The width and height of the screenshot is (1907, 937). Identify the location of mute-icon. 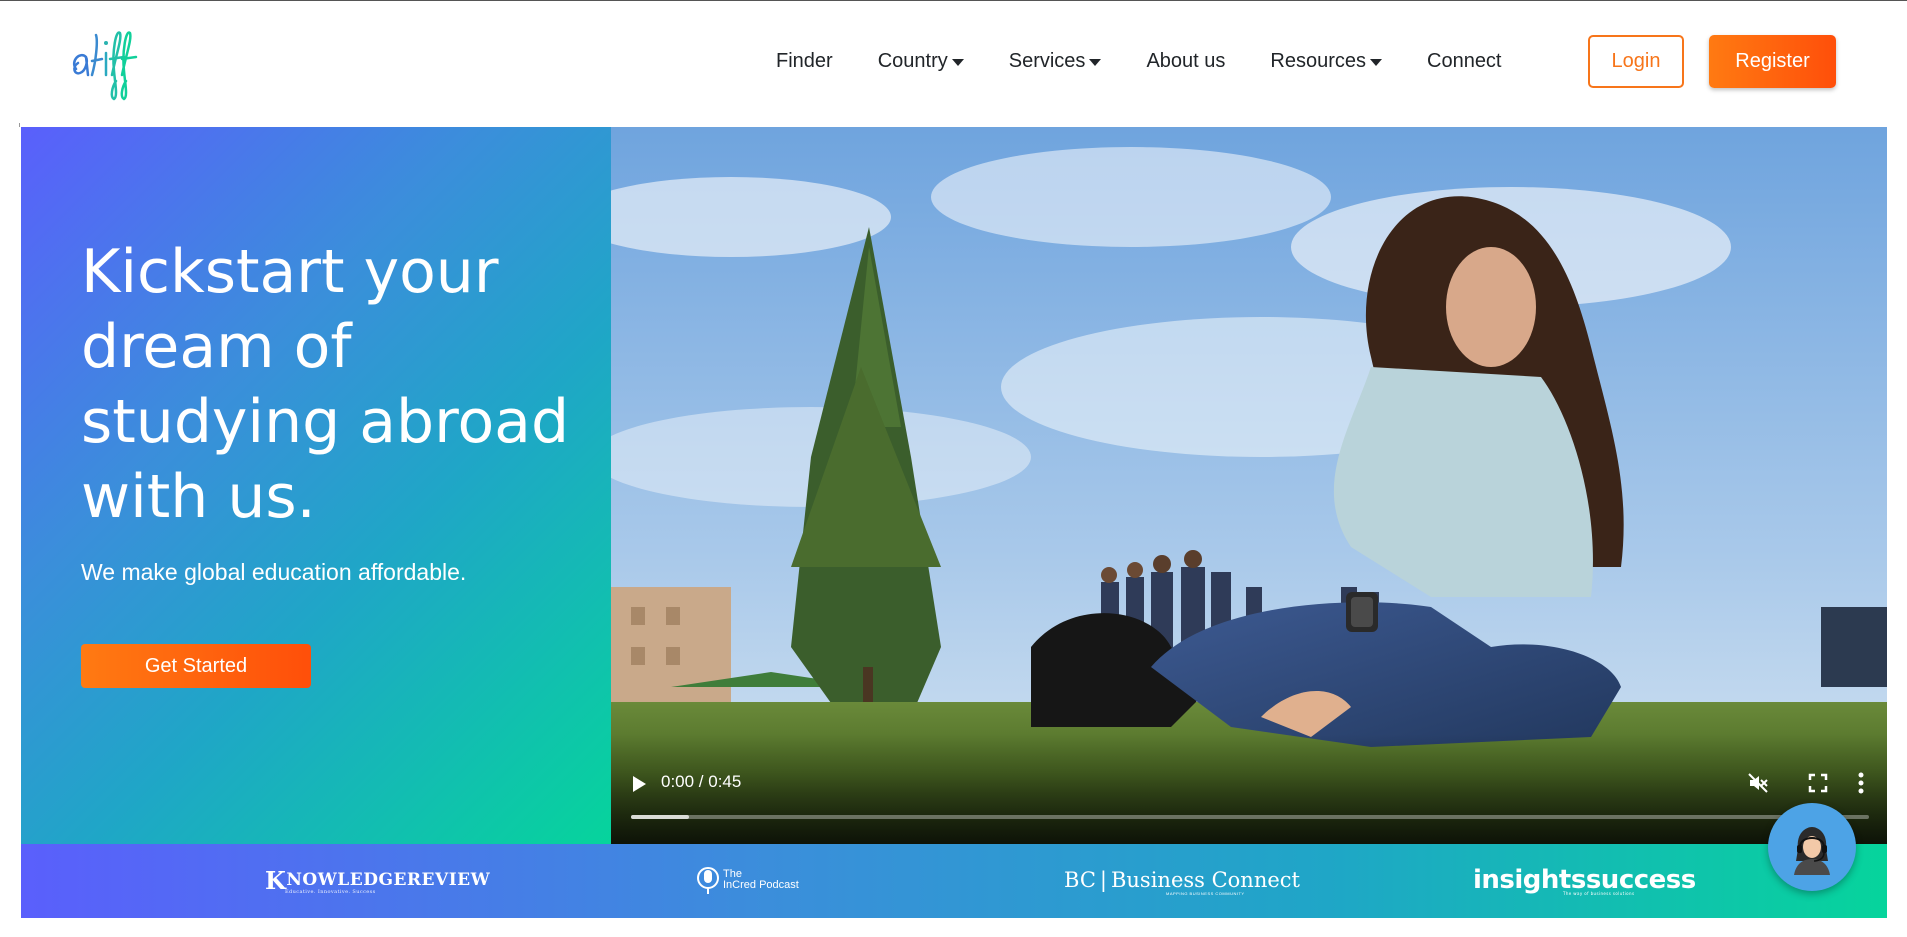
(1758, 783).